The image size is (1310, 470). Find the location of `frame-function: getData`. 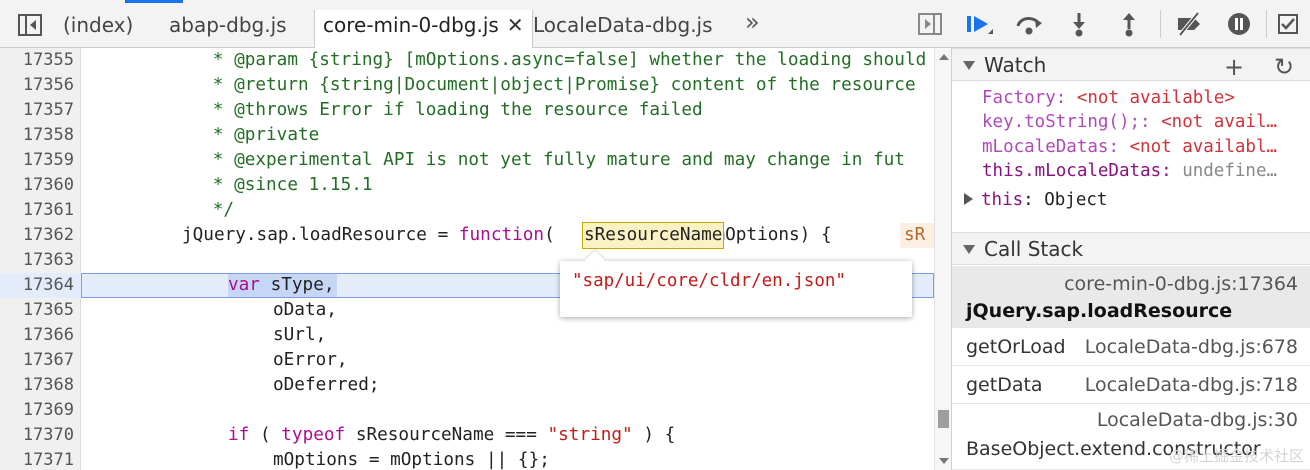

frame-function: getData is located at coordinates (1004, 385).